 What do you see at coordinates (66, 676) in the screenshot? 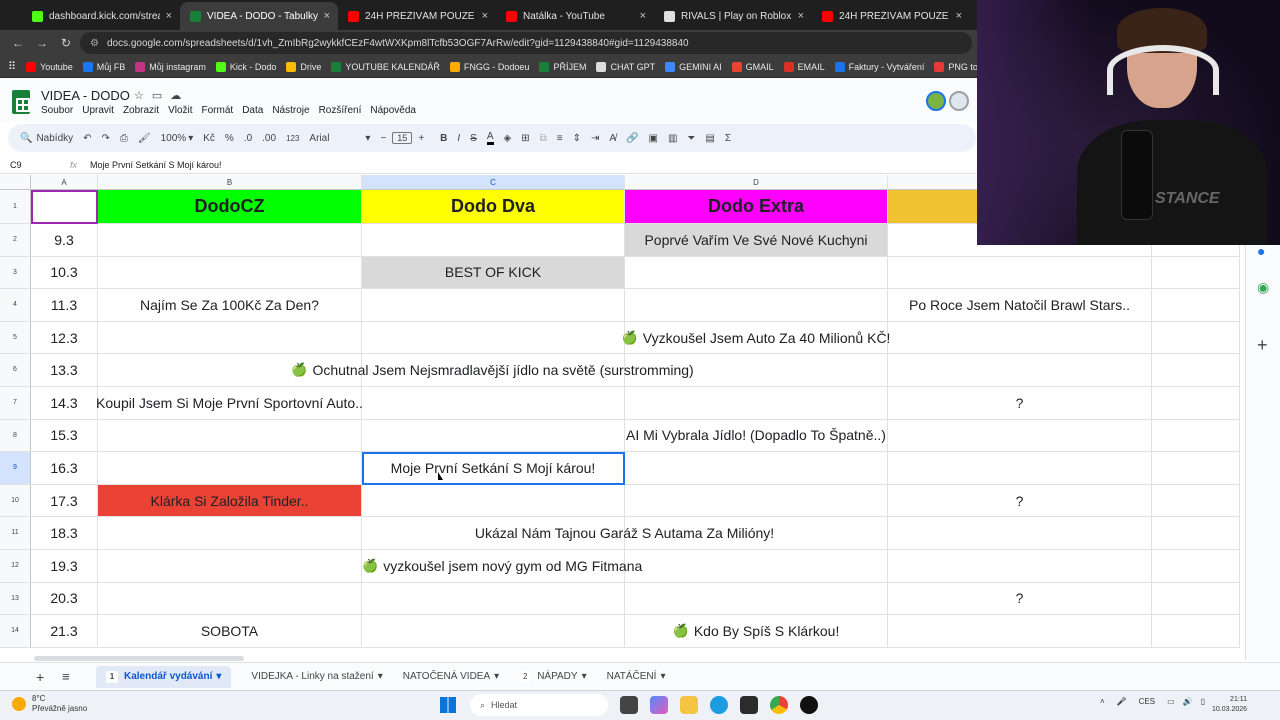
I see `all-sheets-icon: ≡` at bounding box center [66, 676].